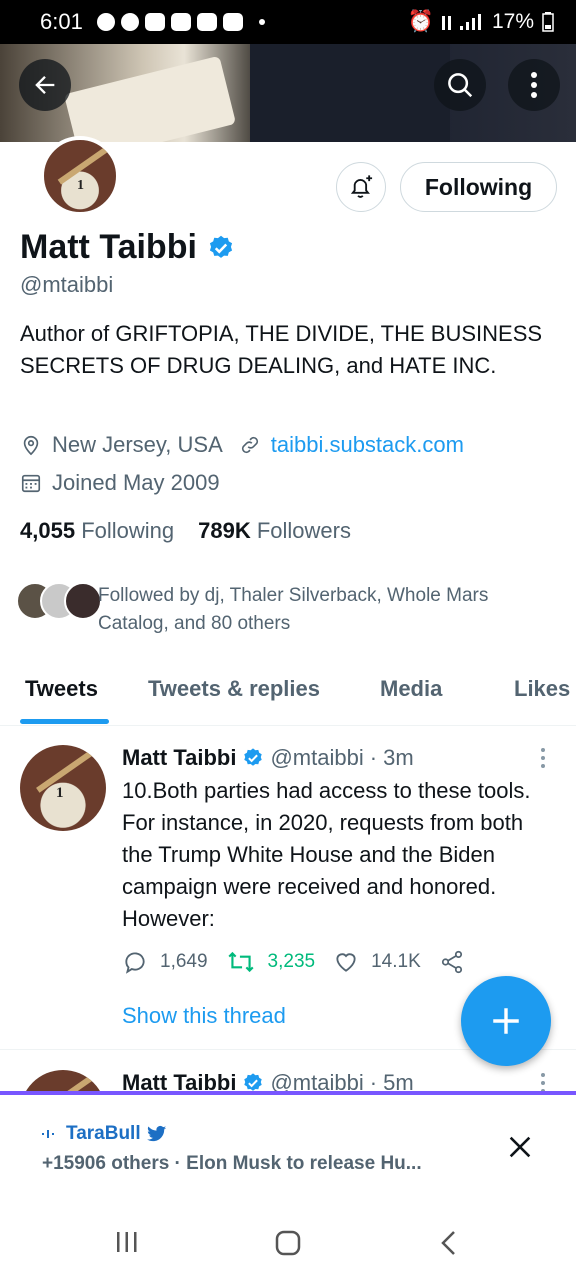 This screenshot has height=1280, width=576. What do you see at coordinates (261, 22) in the screenshot?
I see `more-notifications-dot` at bounding box center [261, 22].